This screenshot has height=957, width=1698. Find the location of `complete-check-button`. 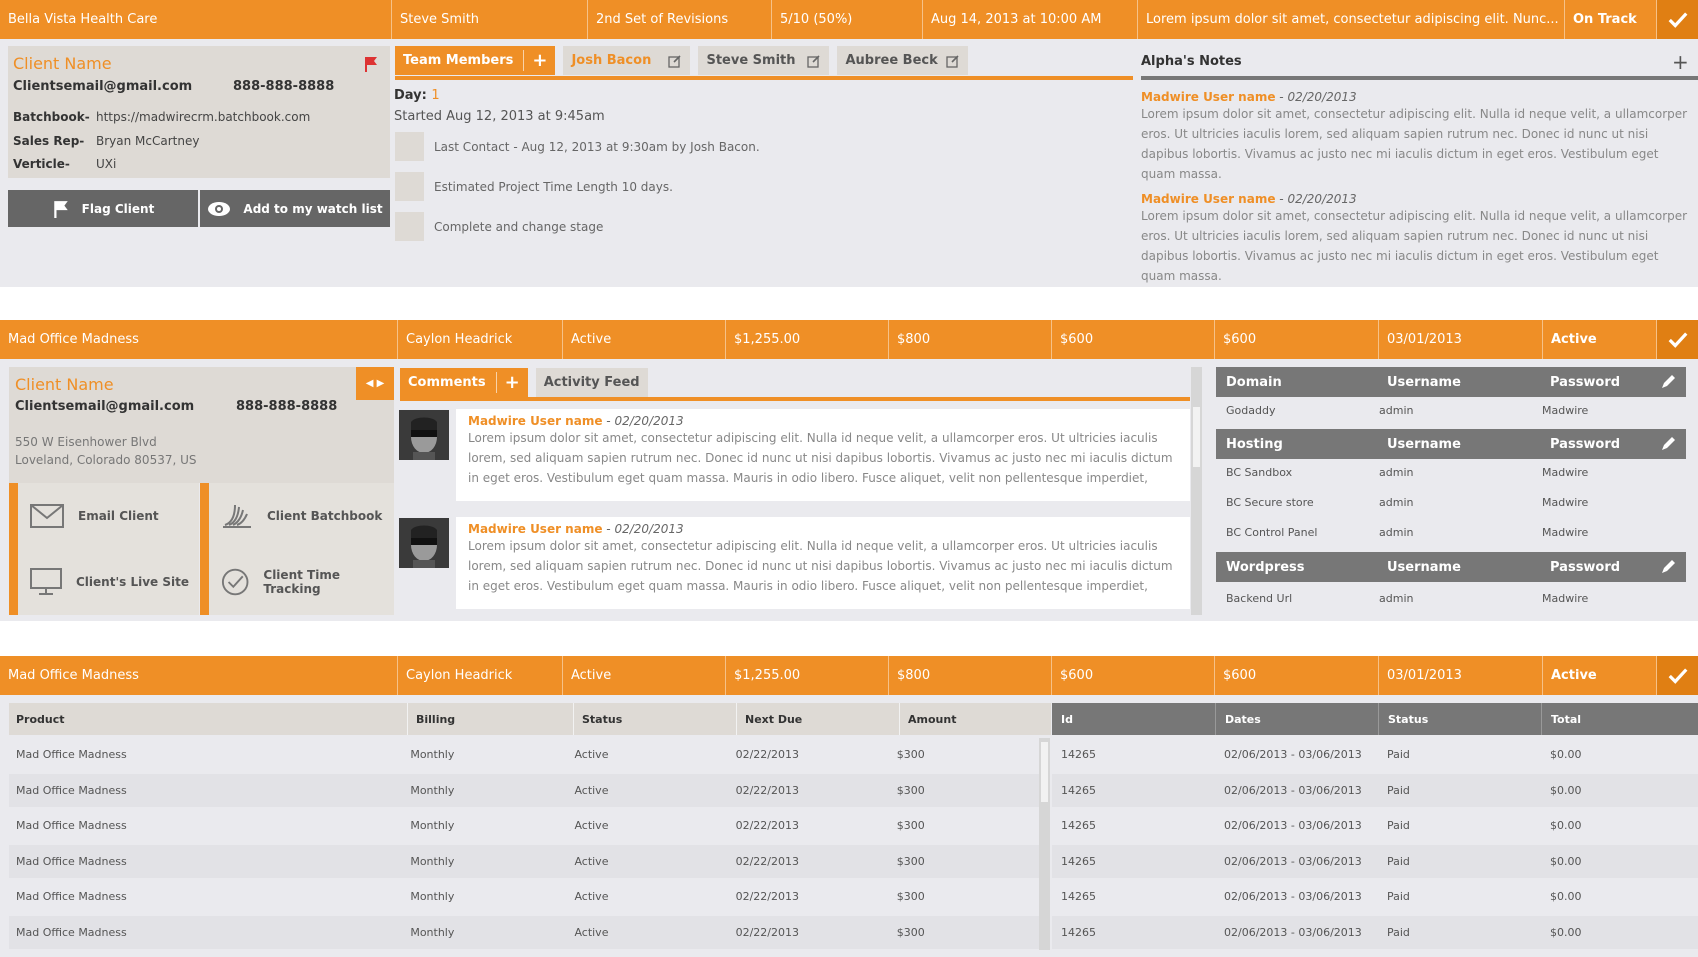

complete-check-button is located at coordinates (1677, 19).